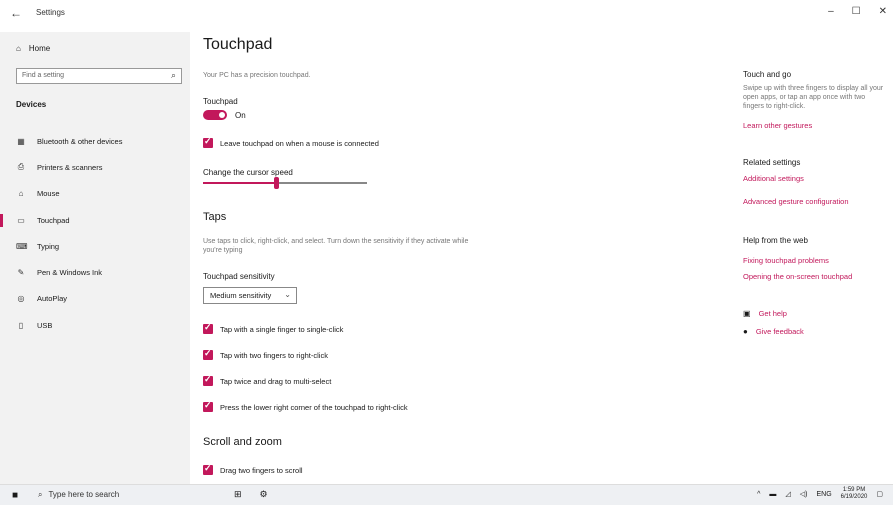 The width and height of the screenshot is (893, 505). What do you see at coordinates (772, 494) in the screenshot?
I see `battery-icon: ▬` at bounding box center [772, 494].